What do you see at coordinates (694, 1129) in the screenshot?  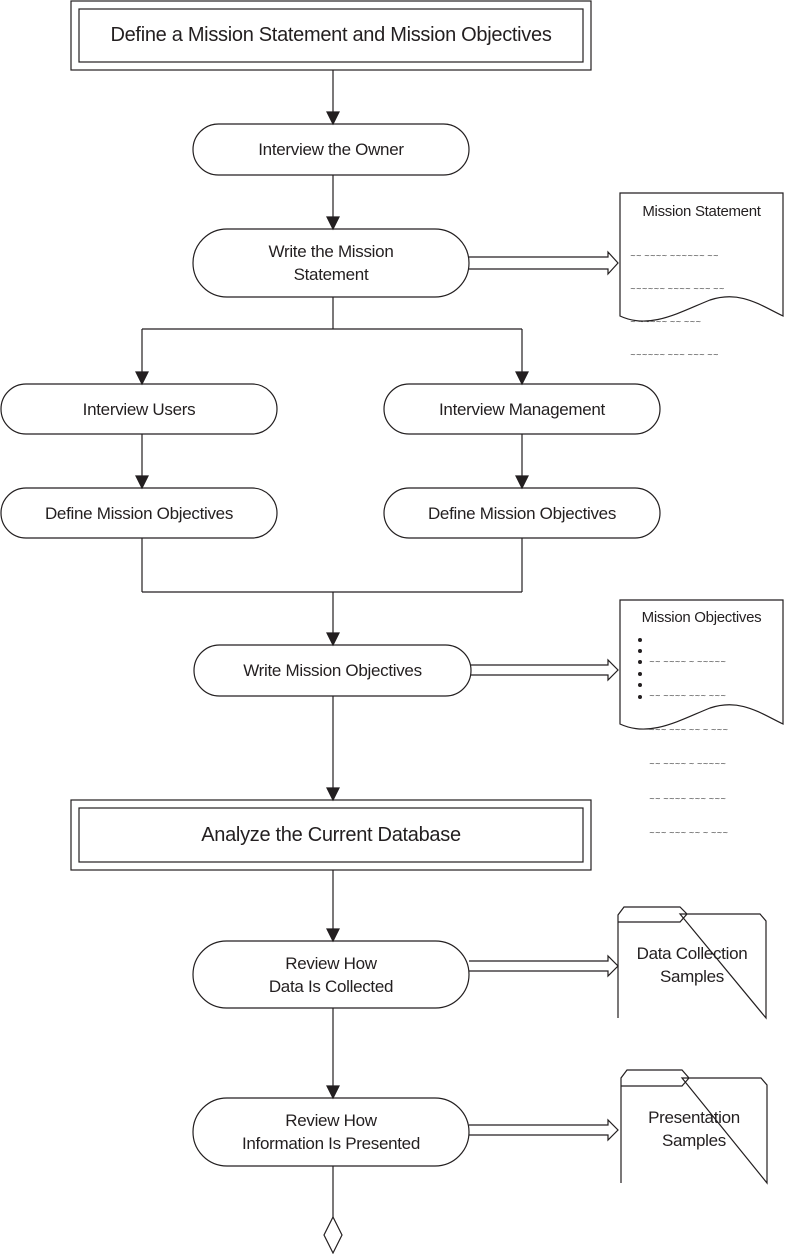 I see `folder-label-presentation: Presentation Samples` at bounding box center [694, 1129].